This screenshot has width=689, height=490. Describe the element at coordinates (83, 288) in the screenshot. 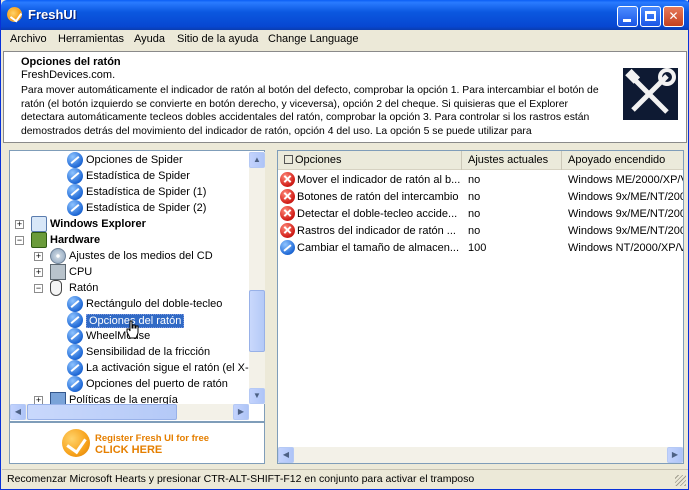

I see `tree-item-label: Ratón` at that location.